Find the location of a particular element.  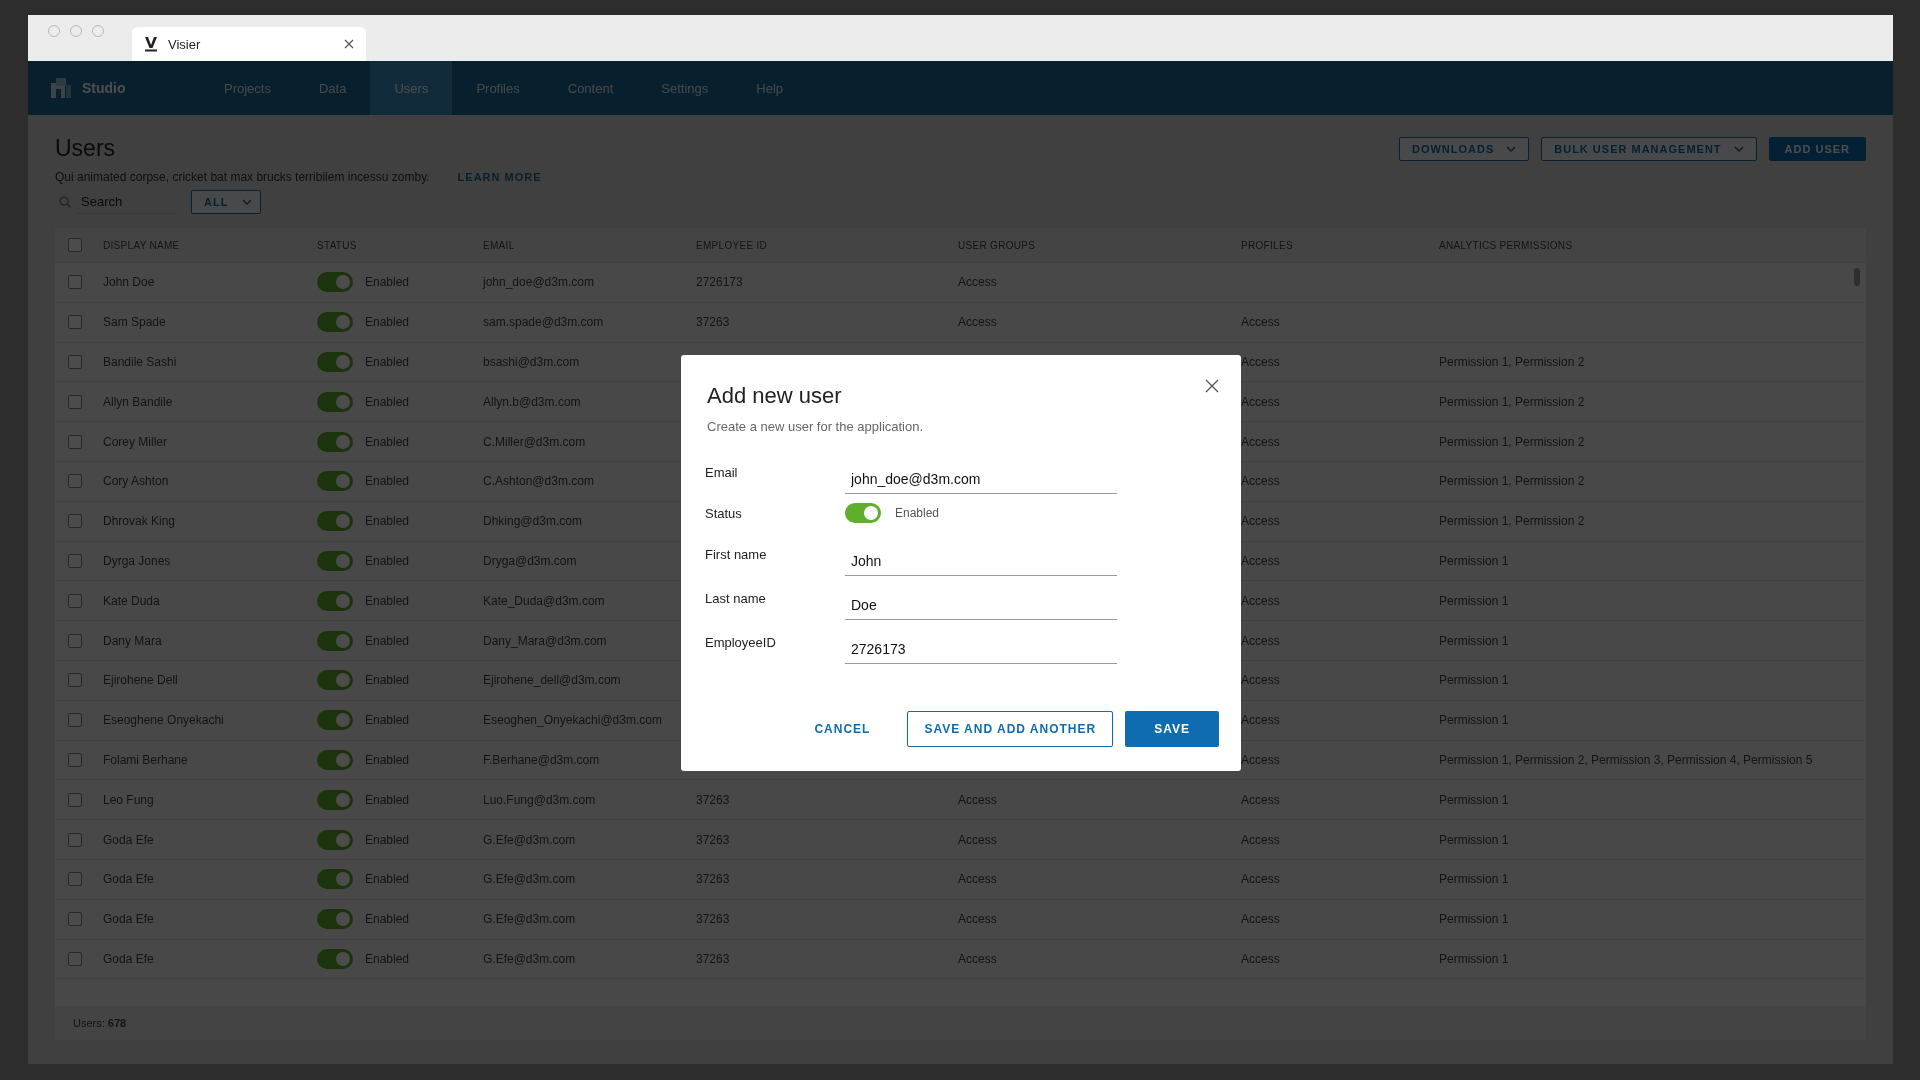

input-field: 2726173 is located at coordinates (981, 650).